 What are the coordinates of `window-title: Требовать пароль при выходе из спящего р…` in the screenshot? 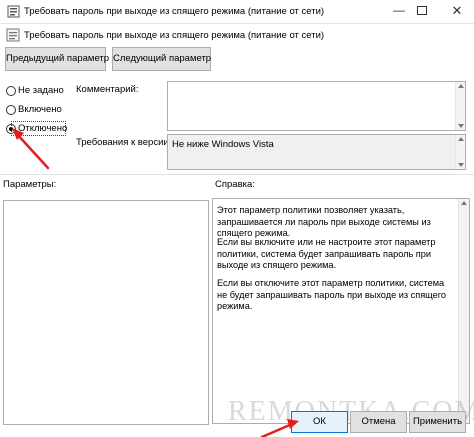 It's located at (174, 11).